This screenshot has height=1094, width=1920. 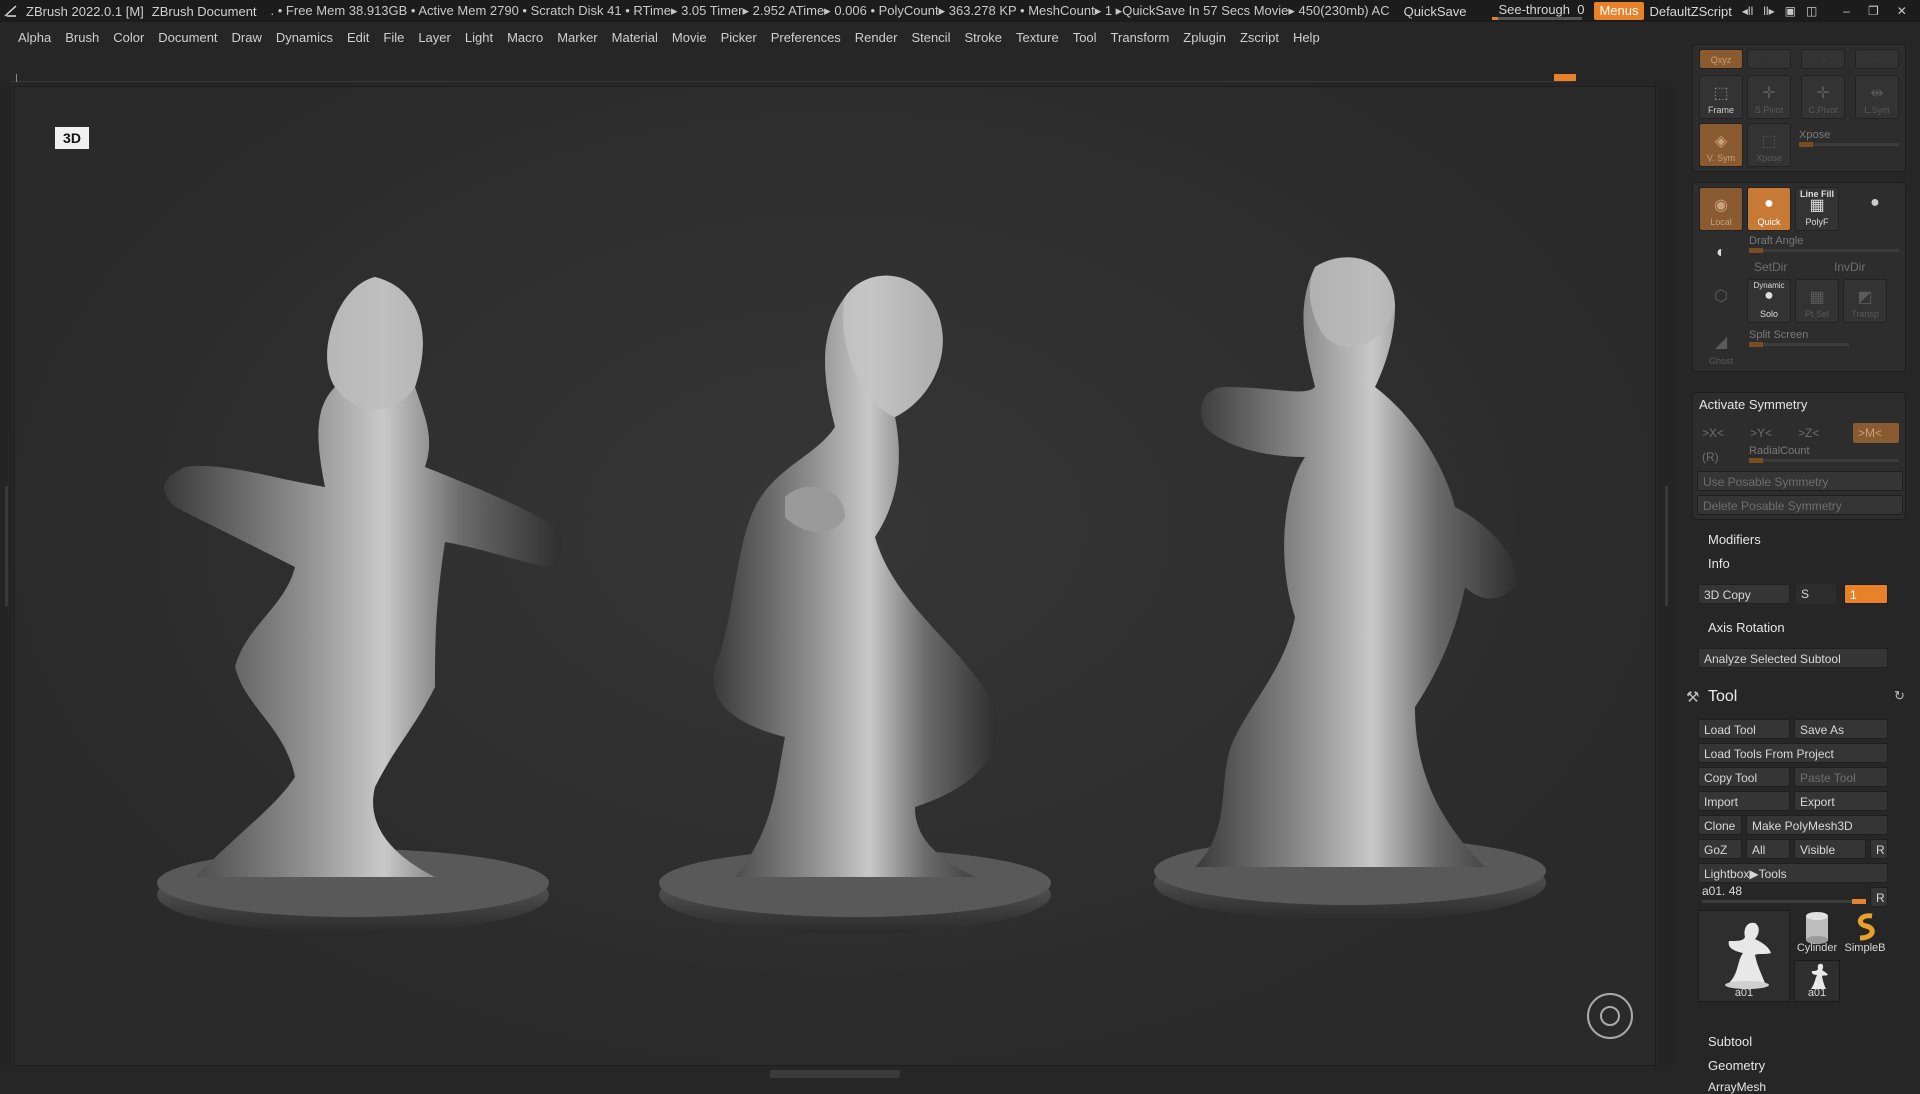 What do you see at coordinates (1799, 338) in the screenshot?
I see `split-screen-slider: Split Screen` at bounding box center [1799, 338].